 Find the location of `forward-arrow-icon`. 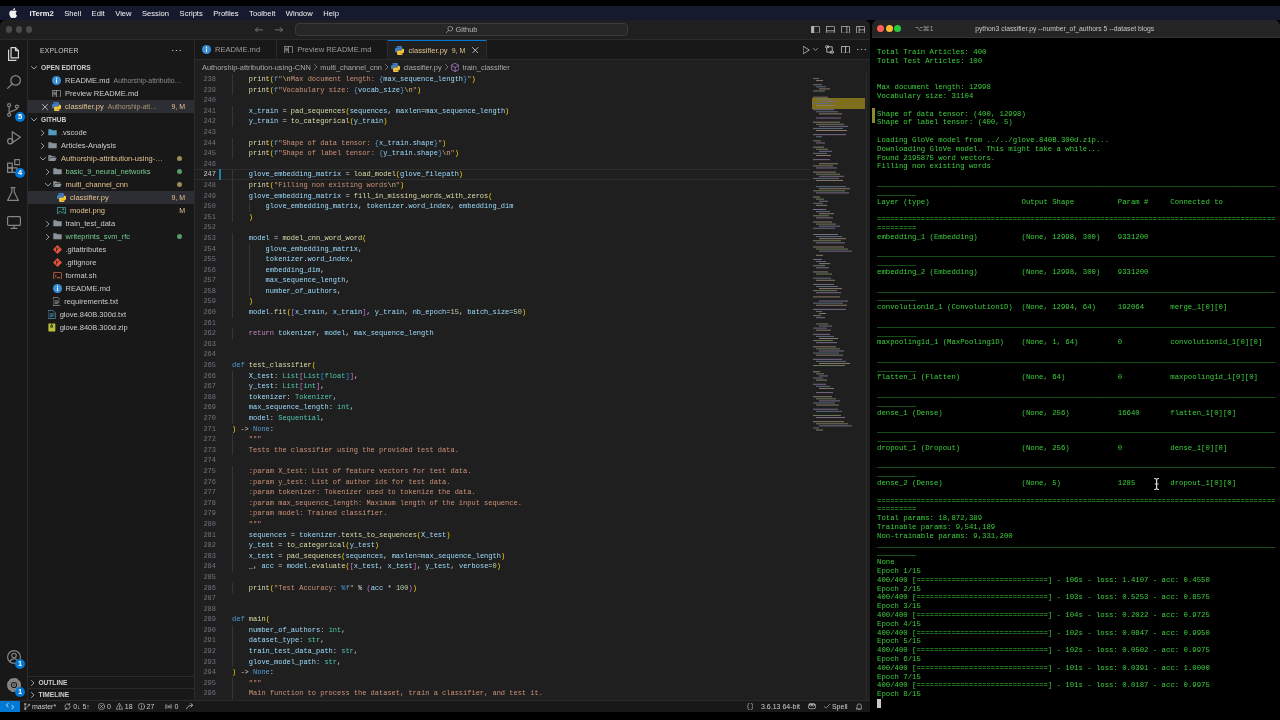

forward-arrow-icon is located at coordinates (279, 29).